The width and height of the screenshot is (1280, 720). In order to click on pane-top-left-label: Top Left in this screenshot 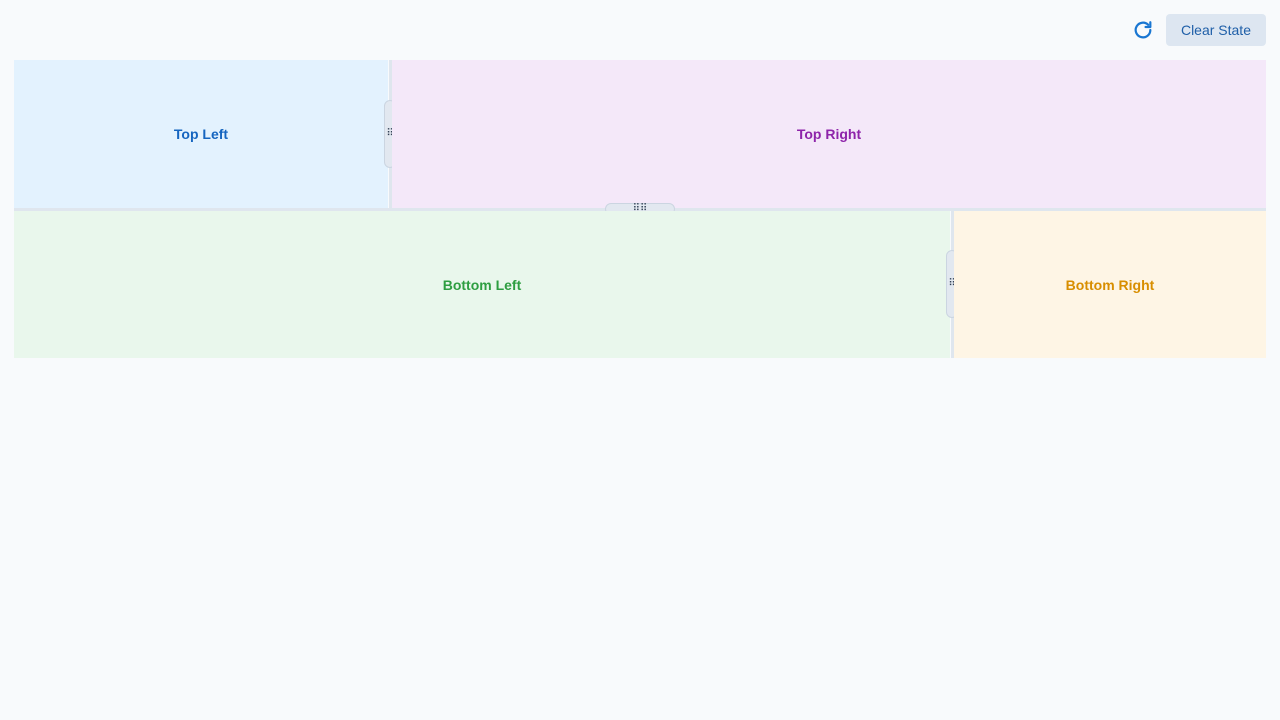, I will do `click(201, 134)`.